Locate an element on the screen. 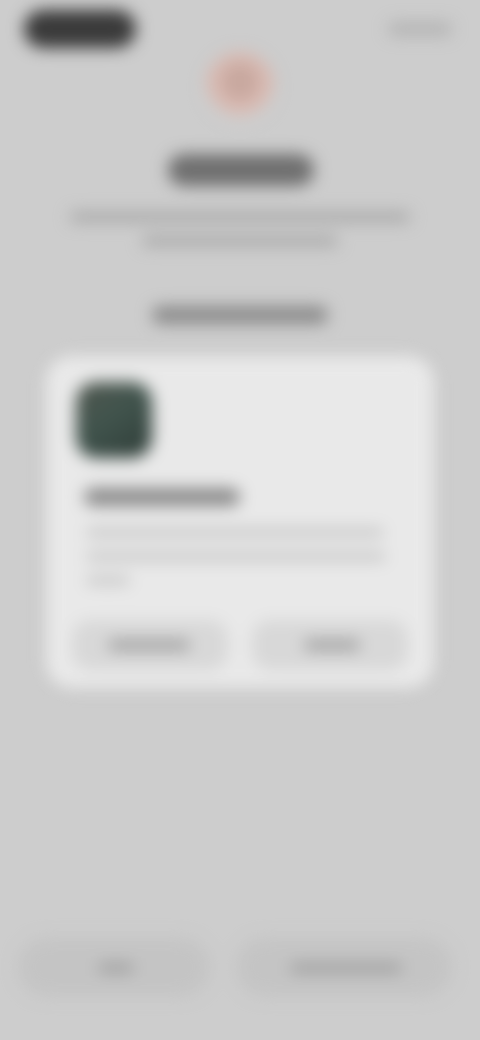 This screenshot has height=1040, width=480. status-indicators is located at coordinates (420, 29).